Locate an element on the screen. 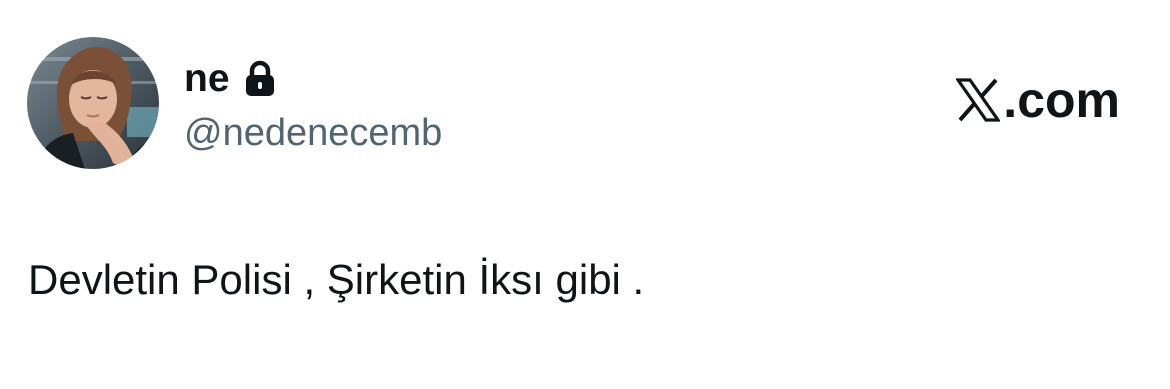  brand-domain-suffix: .com is located at coordinates (1061, 100).